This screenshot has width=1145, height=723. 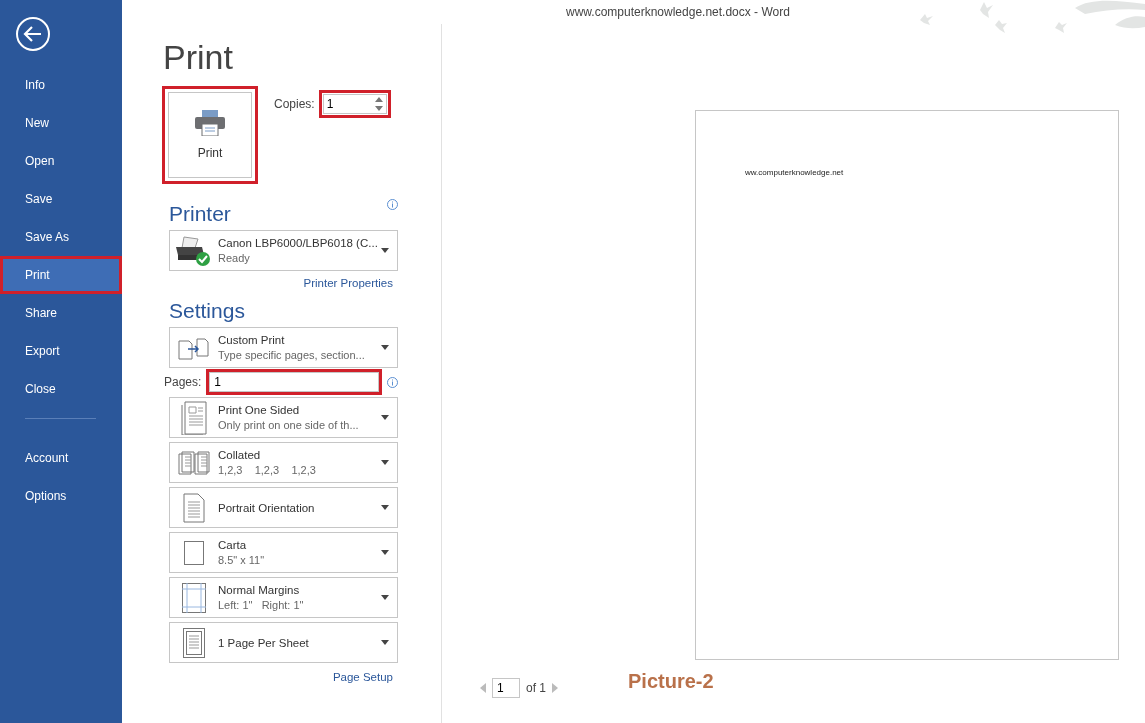 What do you see at coordinates (671, 681) in the screenshot?
I see `caption: Picture-2` at bounding box center [671, 681].